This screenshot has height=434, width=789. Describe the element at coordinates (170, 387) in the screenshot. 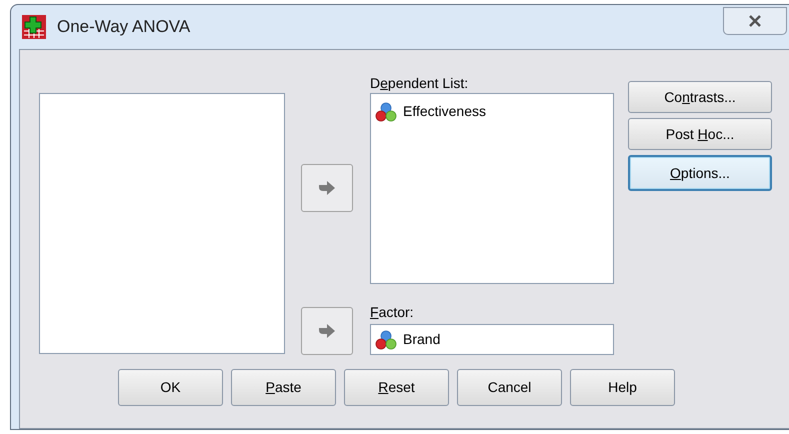

I see `dialog-button: OK` at that location.